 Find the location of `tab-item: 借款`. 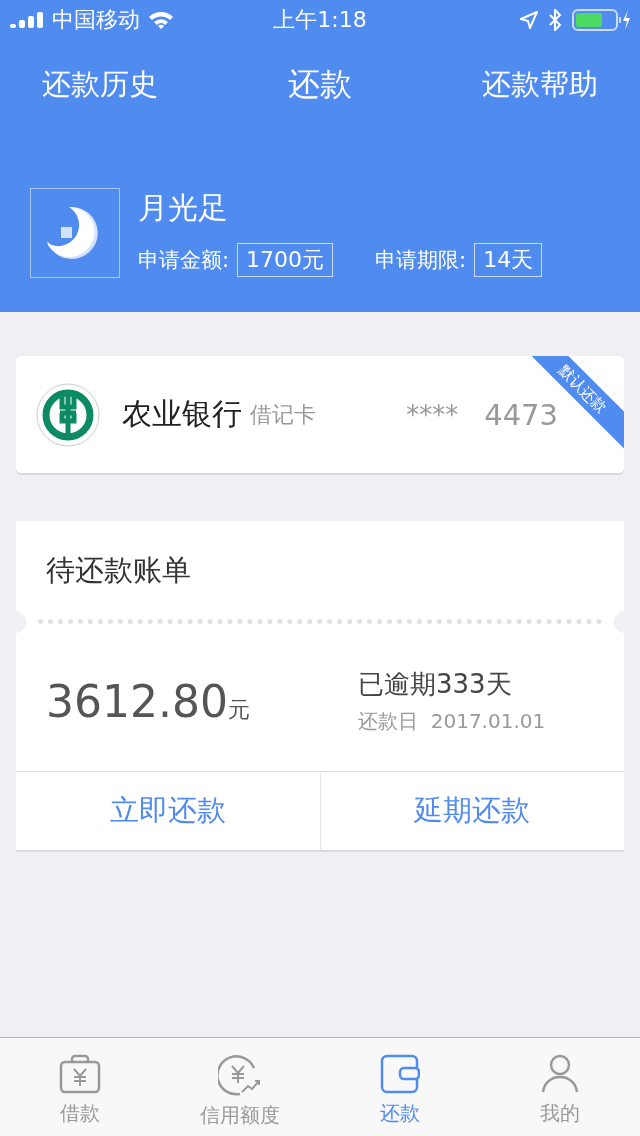

tab-item: 借款 is located at coordinates (80, 1087).